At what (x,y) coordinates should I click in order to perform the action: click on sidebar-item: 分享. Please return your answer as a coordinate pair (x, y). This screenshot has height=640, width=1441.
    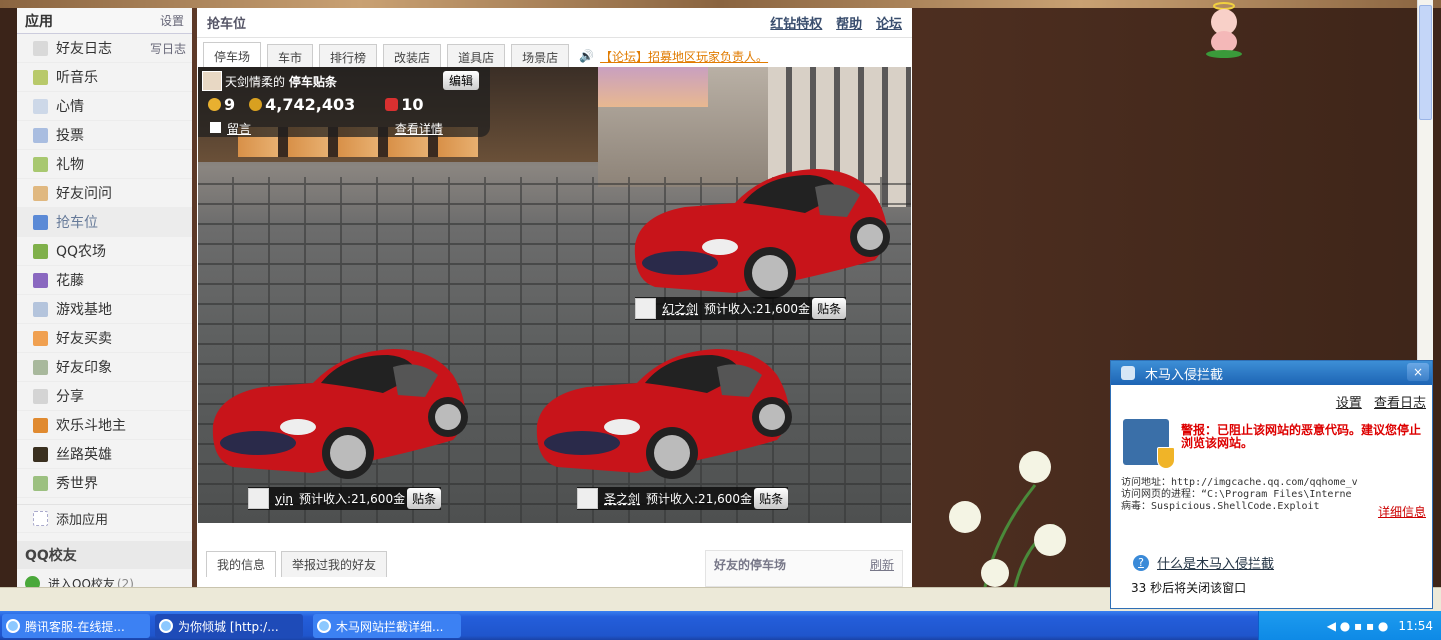
    Looking at the image, I should click on (104, 396).